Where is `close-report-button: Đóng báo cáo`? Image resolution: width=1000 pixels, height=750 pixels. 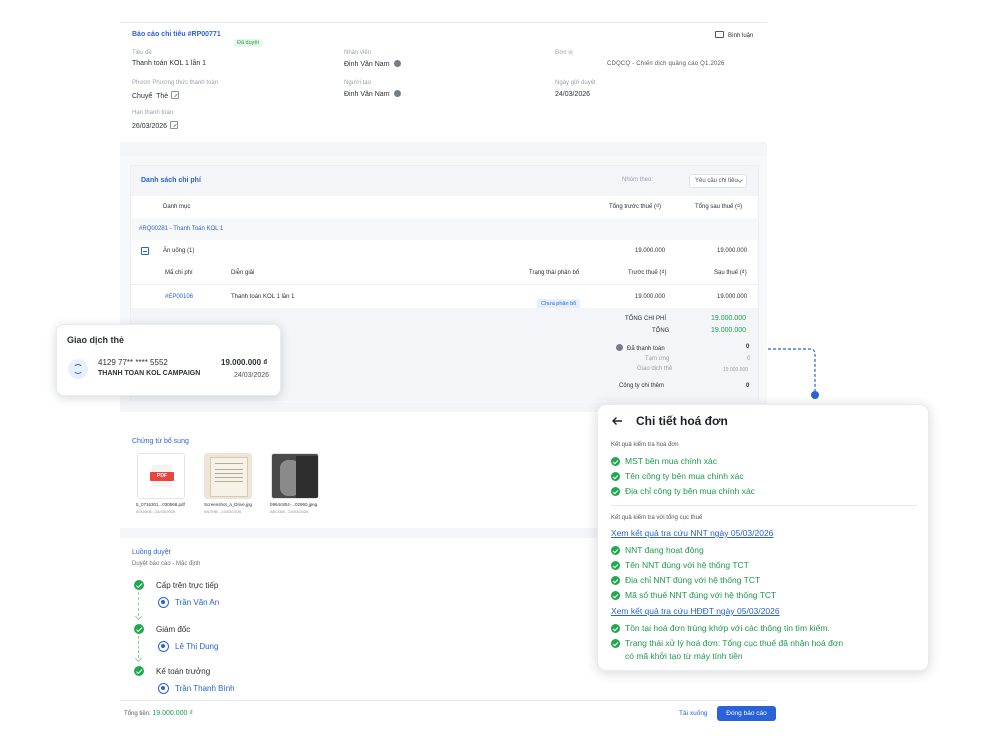 close-report-button: Đóng báo cáo is located at coordinates (746, 713).